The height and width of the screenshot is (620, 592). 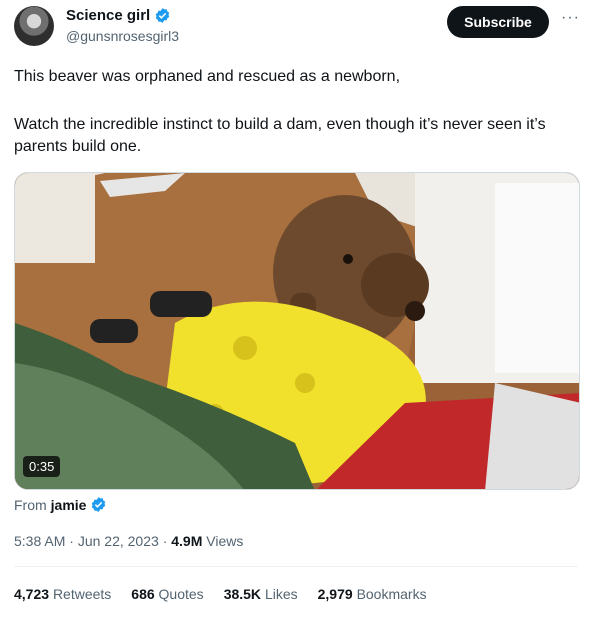 What do you see at coordinates (42, 466) in the screenshot?
I see `video-duration-badge: 0:35` at bounding box center [42, 466].